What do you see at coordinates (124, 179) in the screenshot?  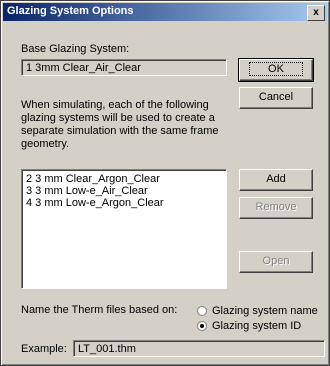 I see `list-item: 2 3 mm Clear_Argon_Clear` at bounding box center [124, 179].